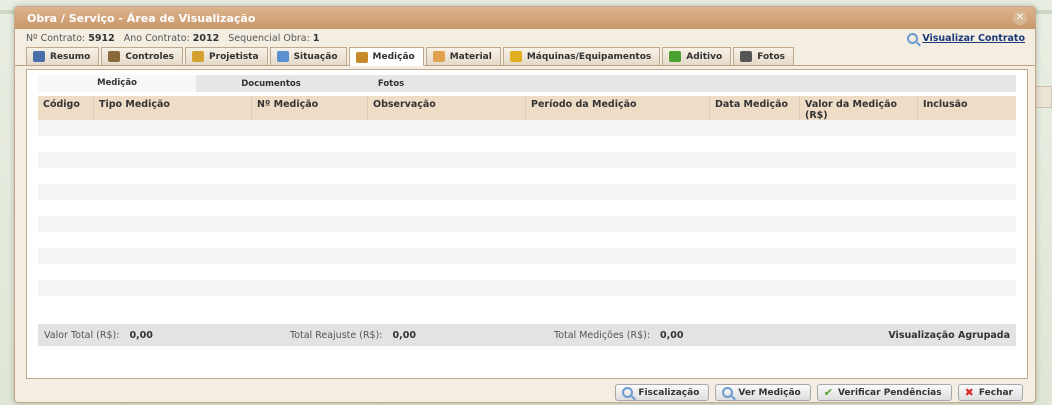 This screenshot has height=405, width=1052. Describe the element at coordinates (404, 335) in the screenshot. I see `reajuste-value: 0,00` at that location.